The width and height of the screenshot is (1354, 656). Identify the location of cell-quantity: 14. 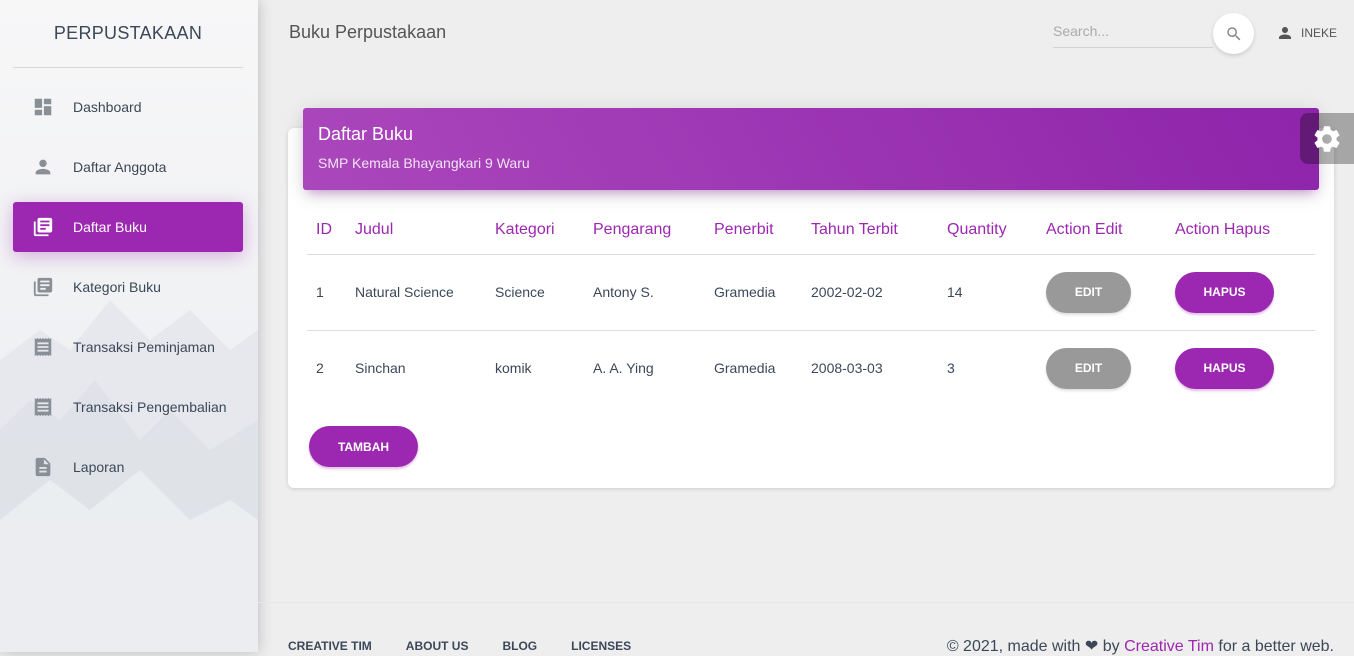
(987, 292).